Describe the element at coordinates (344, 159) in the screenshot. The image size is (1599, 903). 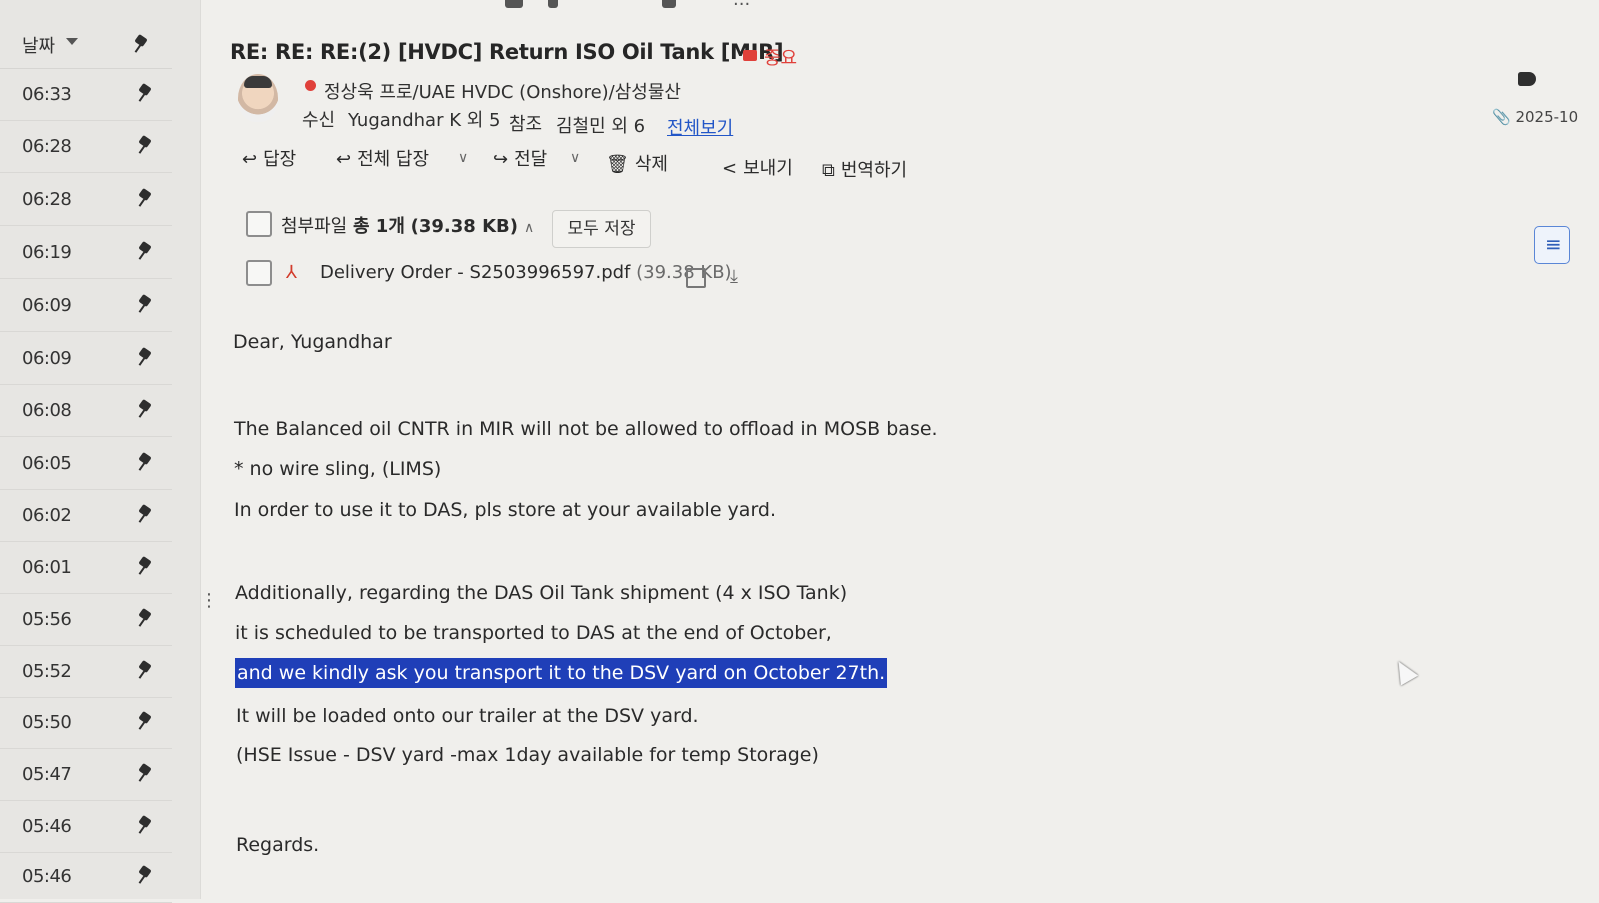
I see `reply-all-icon: ↩` at that location.